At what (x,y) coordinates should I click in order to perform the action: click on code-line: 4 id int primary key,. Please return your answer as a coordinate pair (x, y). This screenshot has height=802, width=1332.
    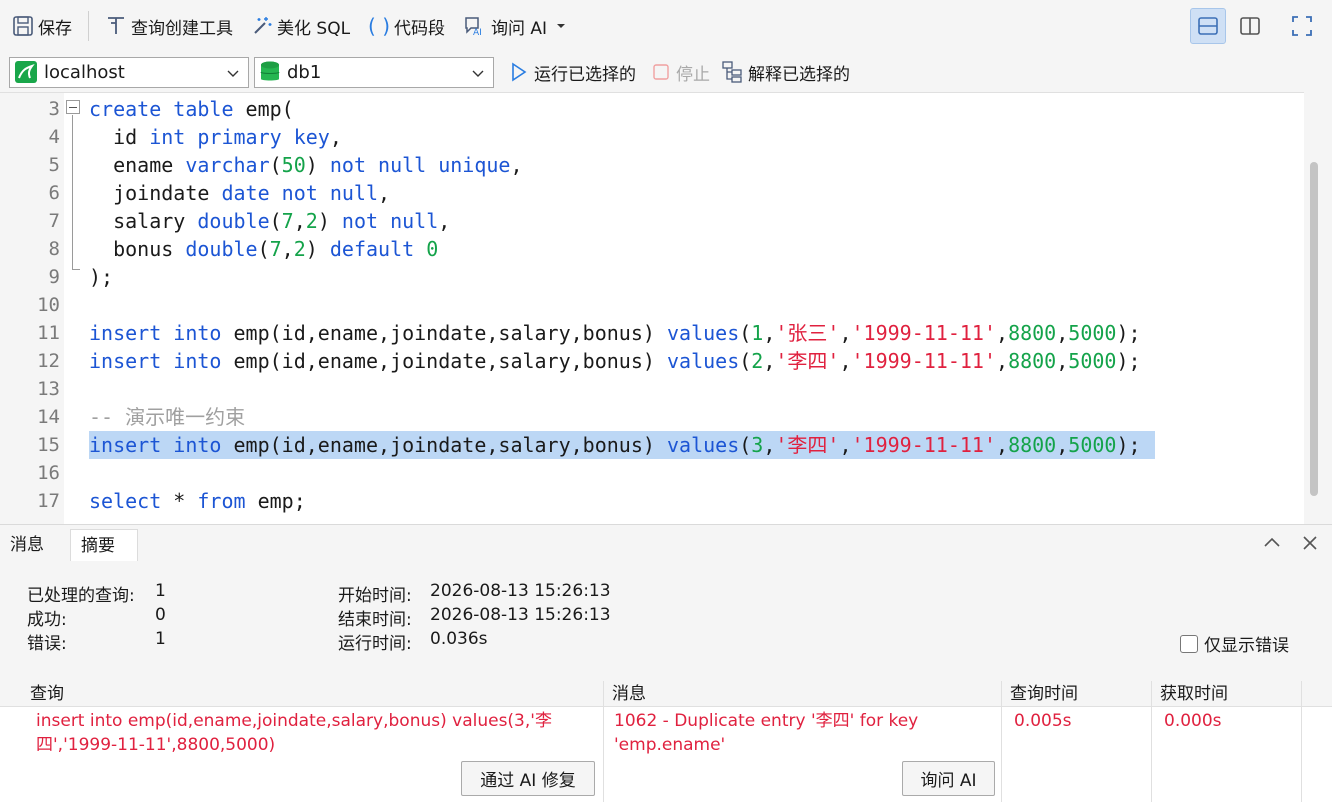
    Looking at the image, I should click on (195, 137).